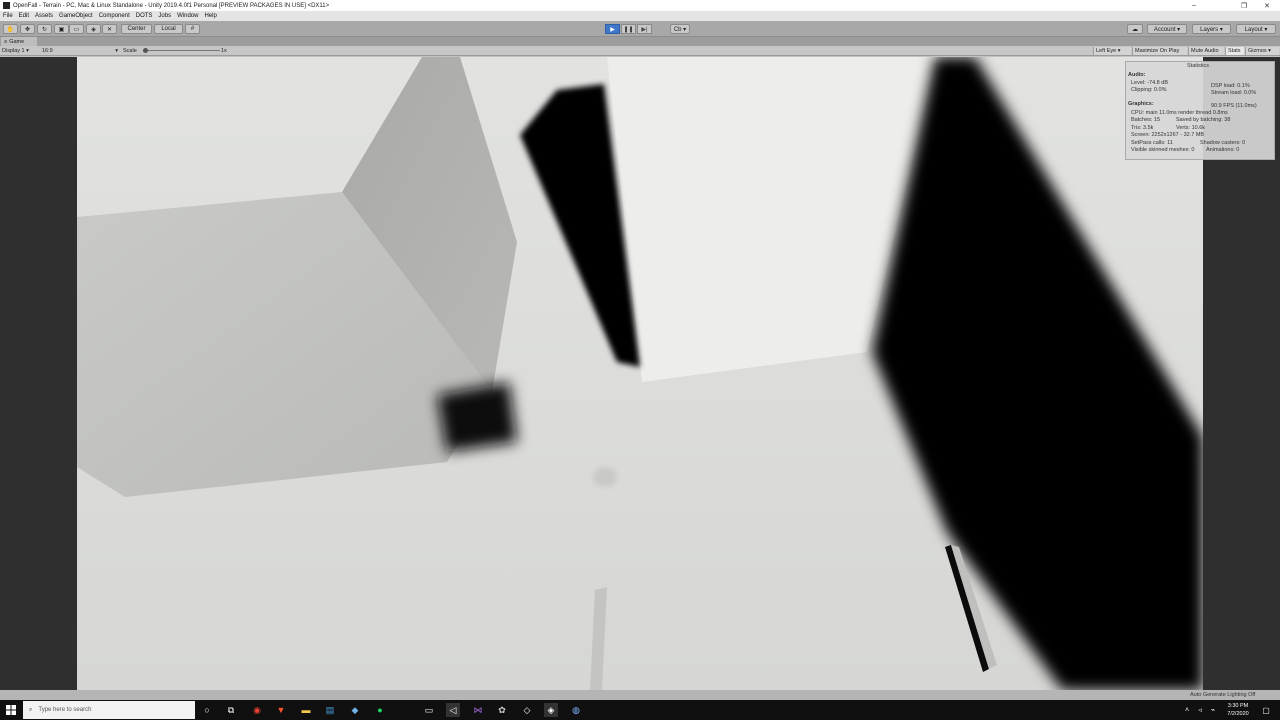 The height and width of the screenshot is (720, 1280). What do you see at coordinates (210, 16) in the screenshot?
I see `menu-help: Help` at bounding box center [210, 16].